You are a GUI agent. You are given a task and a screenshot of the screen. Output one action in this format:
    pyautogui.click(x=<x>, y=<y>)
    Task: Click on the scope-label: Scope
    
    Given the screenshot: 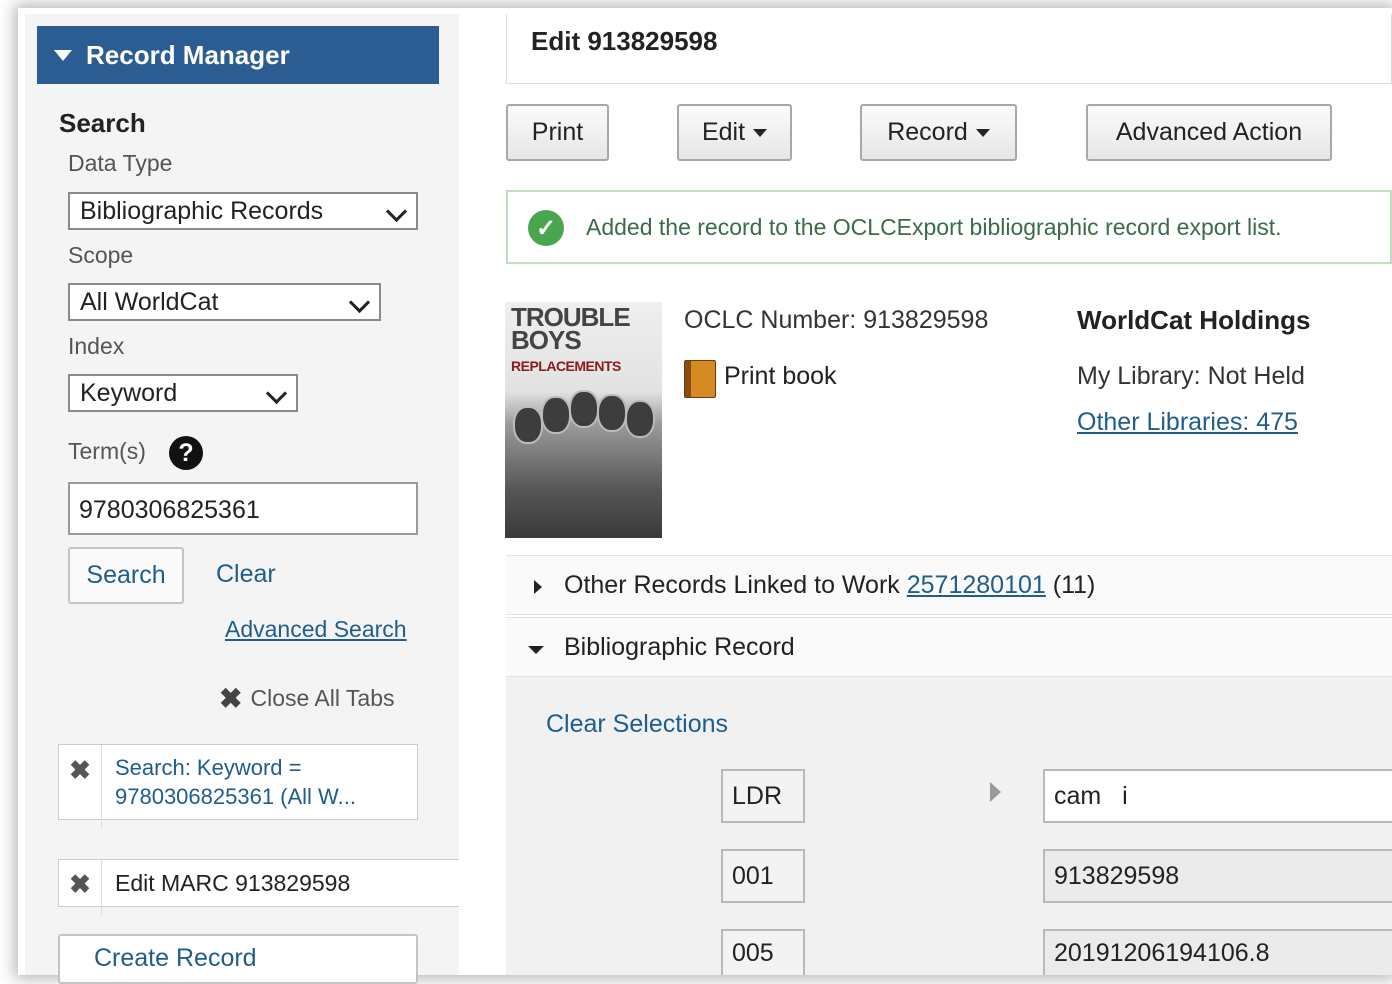 What is the action you would take?
    pyautogui.click(x=101, y=255)
    